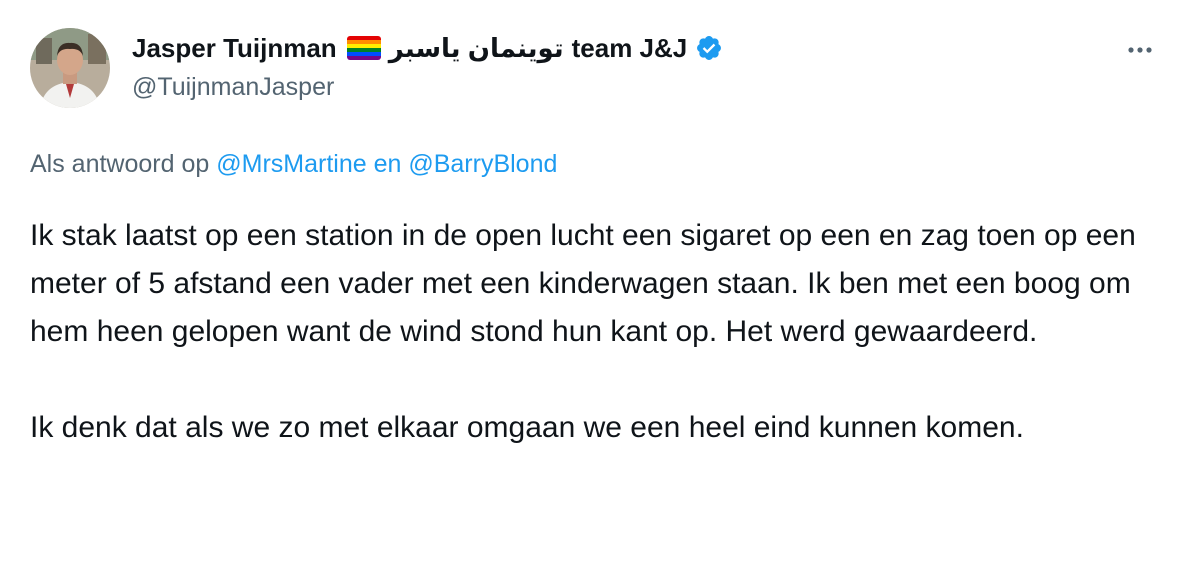 Image resolution: width=1182 pixels, height=570 pixels. I want to click on mention-link-mrsmartine: @MrsMartine, so click(291, 164).